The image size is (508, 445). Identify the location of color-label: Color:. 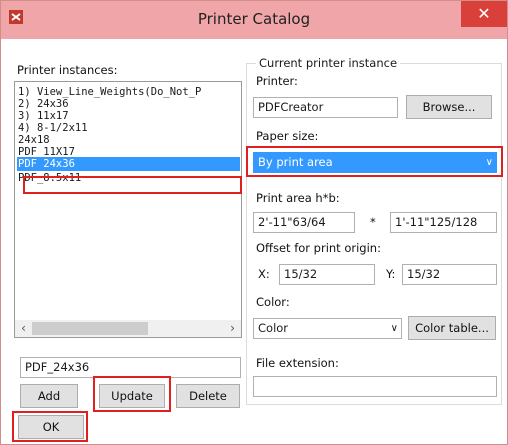
(273, 302).